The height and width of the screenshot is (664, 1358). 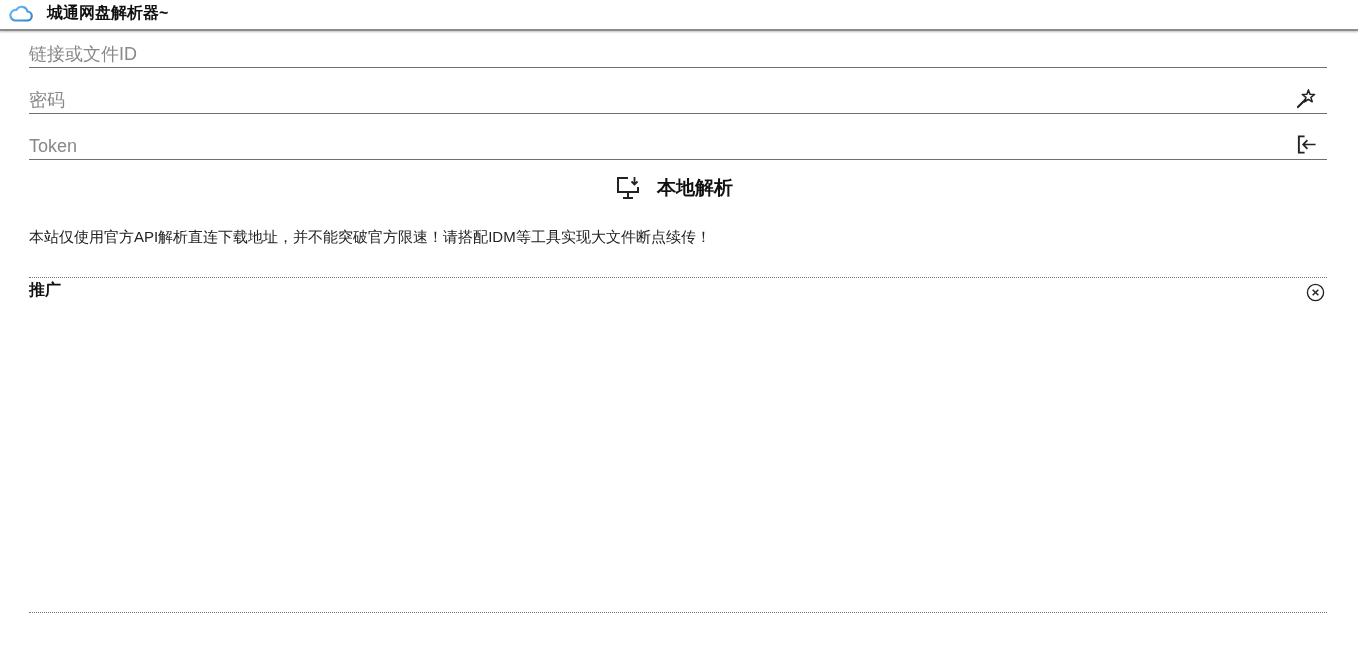 What do you see at coordinates (1315, 292) in the screenshot?
I see `close-icon` at bounding box center [1315, 292].